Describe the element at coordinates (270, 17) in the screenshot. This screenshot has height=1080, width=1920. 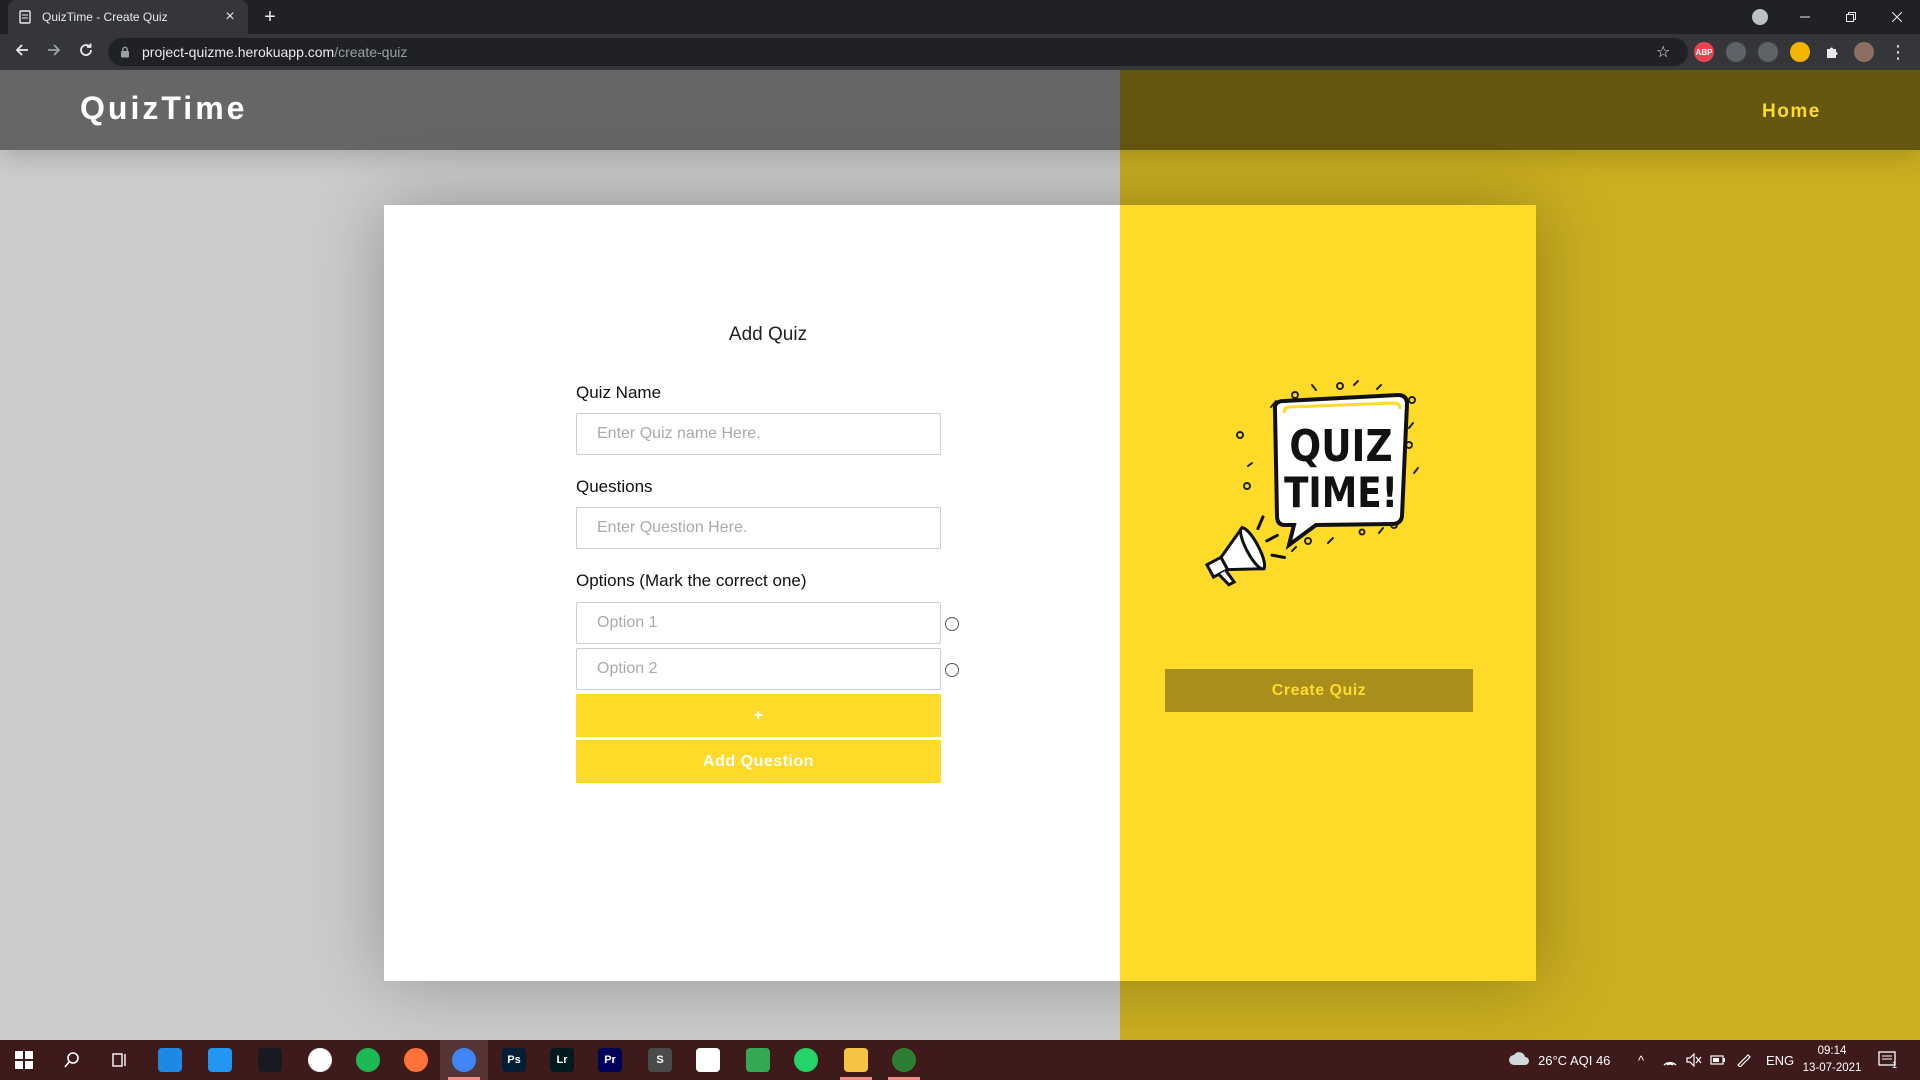
I see `new-tab-button: +` at that location.